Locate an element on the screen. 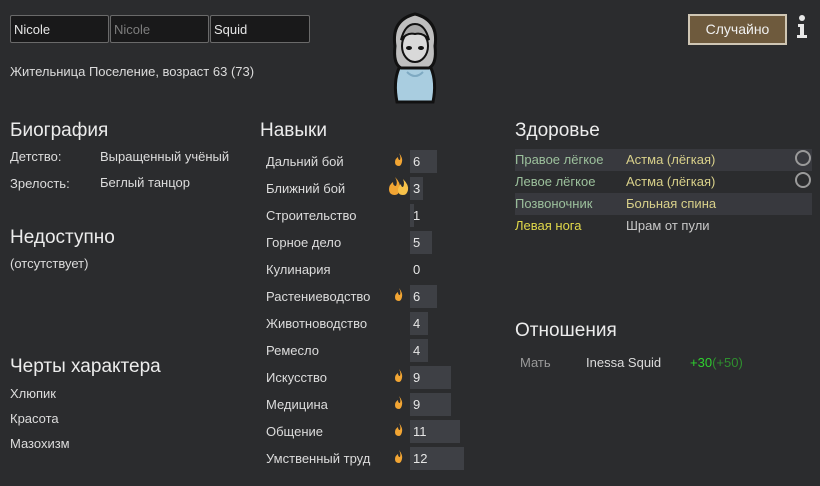  skill-value-social: 11 is located at coordinates (420, 431).